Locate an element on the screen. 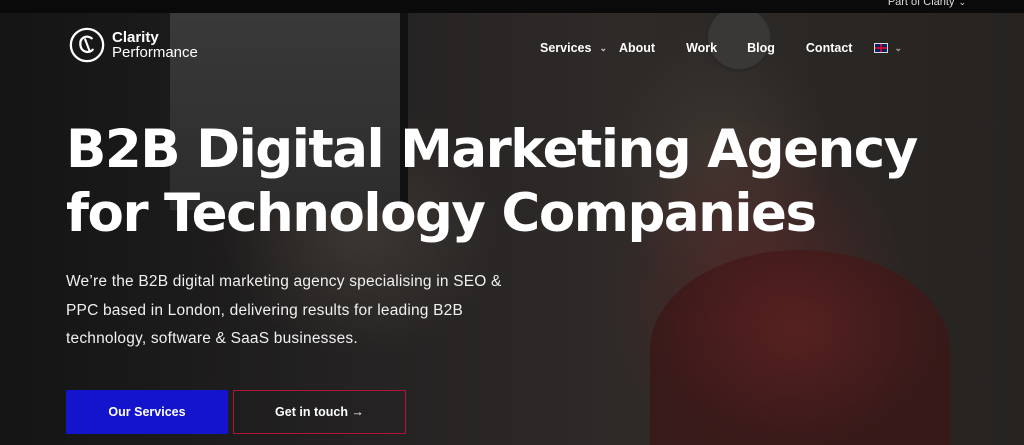 Image resolution: width=1024 pixels, height=445 pixels. services-chevron-down-icon: ⌄ is located at coordinates (603, 48).